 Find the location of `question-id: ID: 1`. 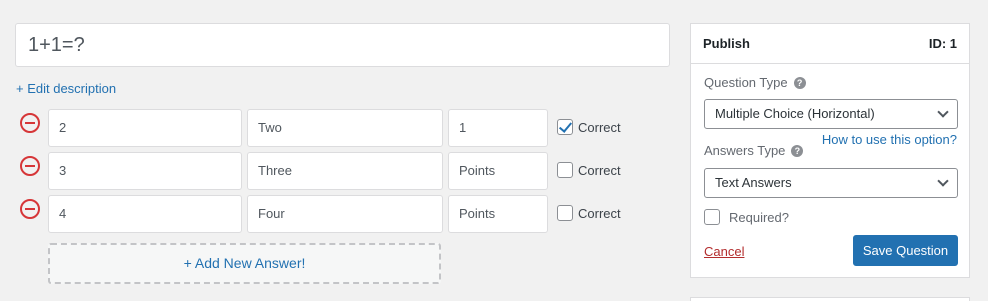

question-id: ID: 1 is located at coordinates (942, 43).